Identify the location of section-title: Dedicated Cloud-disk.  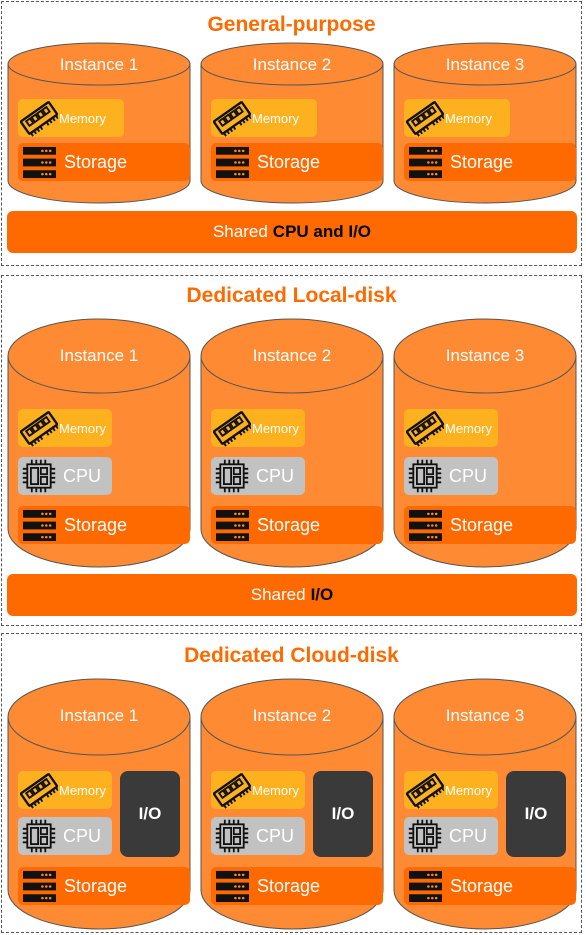
(291, 655).